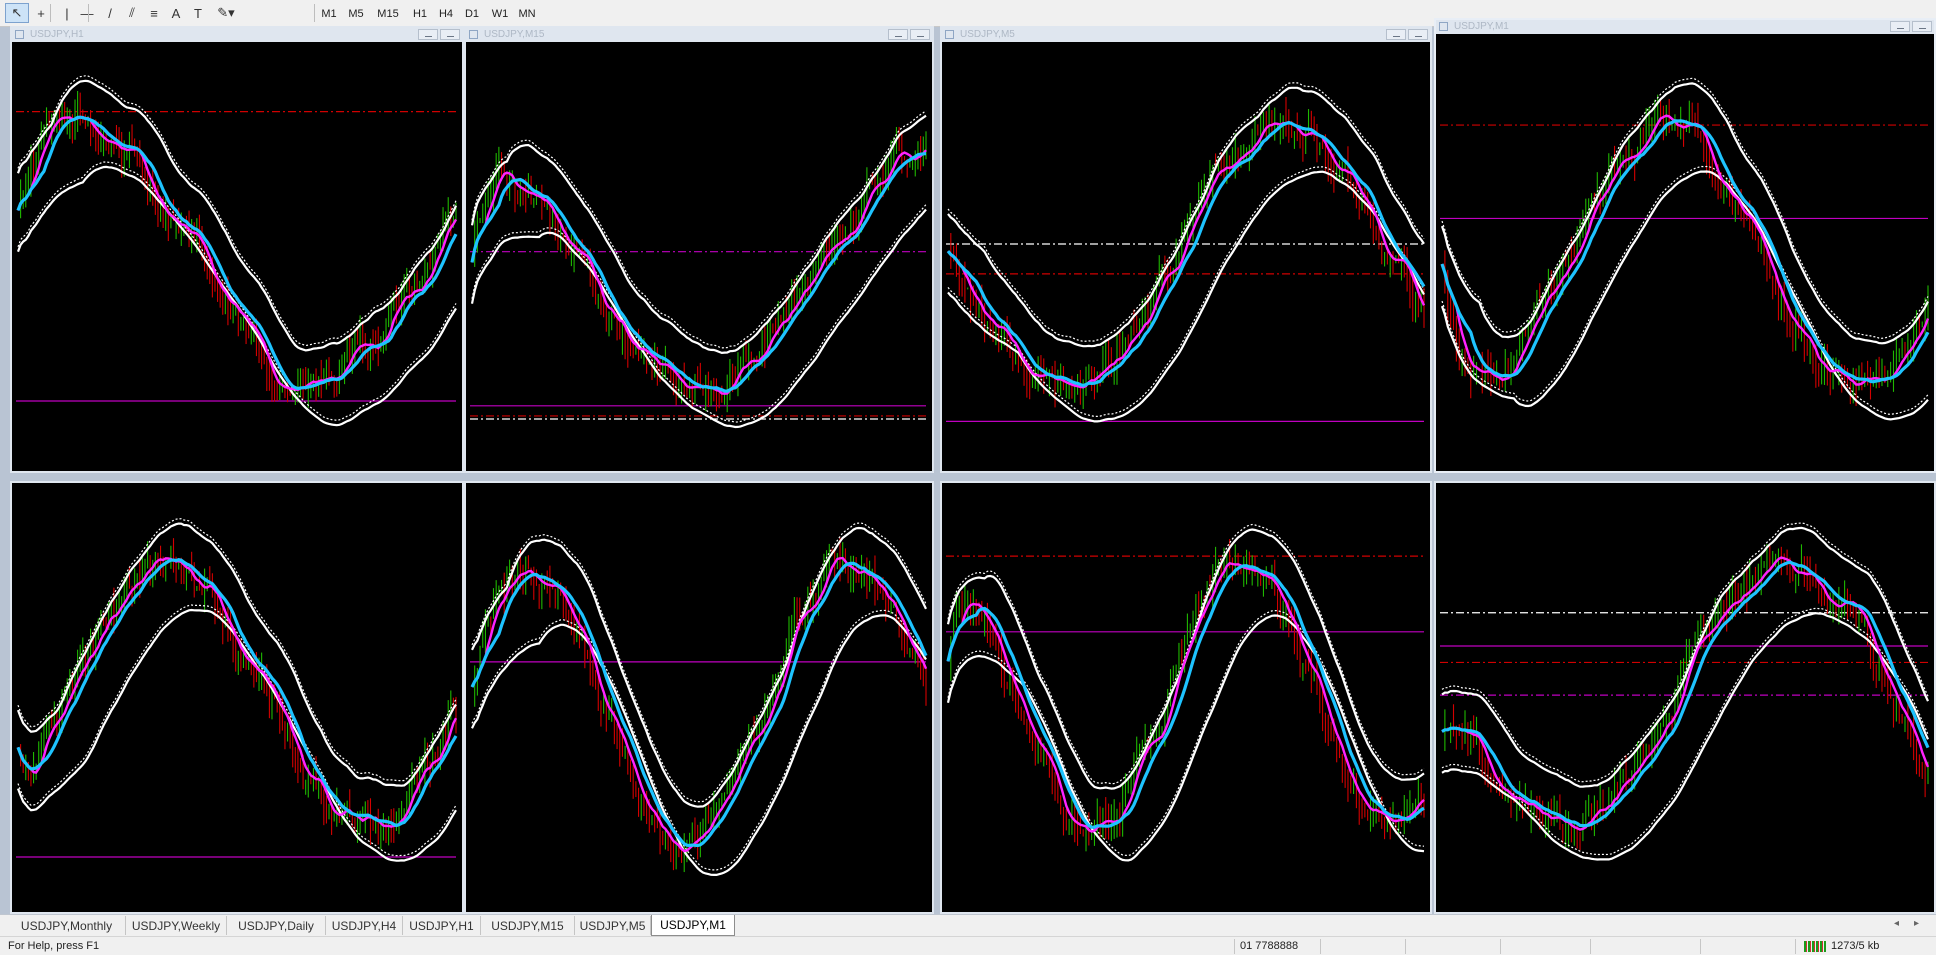 This screenshot has height=955, width=1936. Describe the element at coordinates (1269, 946) in the screenshot. I see `status-value: 01 7788888` at that location.